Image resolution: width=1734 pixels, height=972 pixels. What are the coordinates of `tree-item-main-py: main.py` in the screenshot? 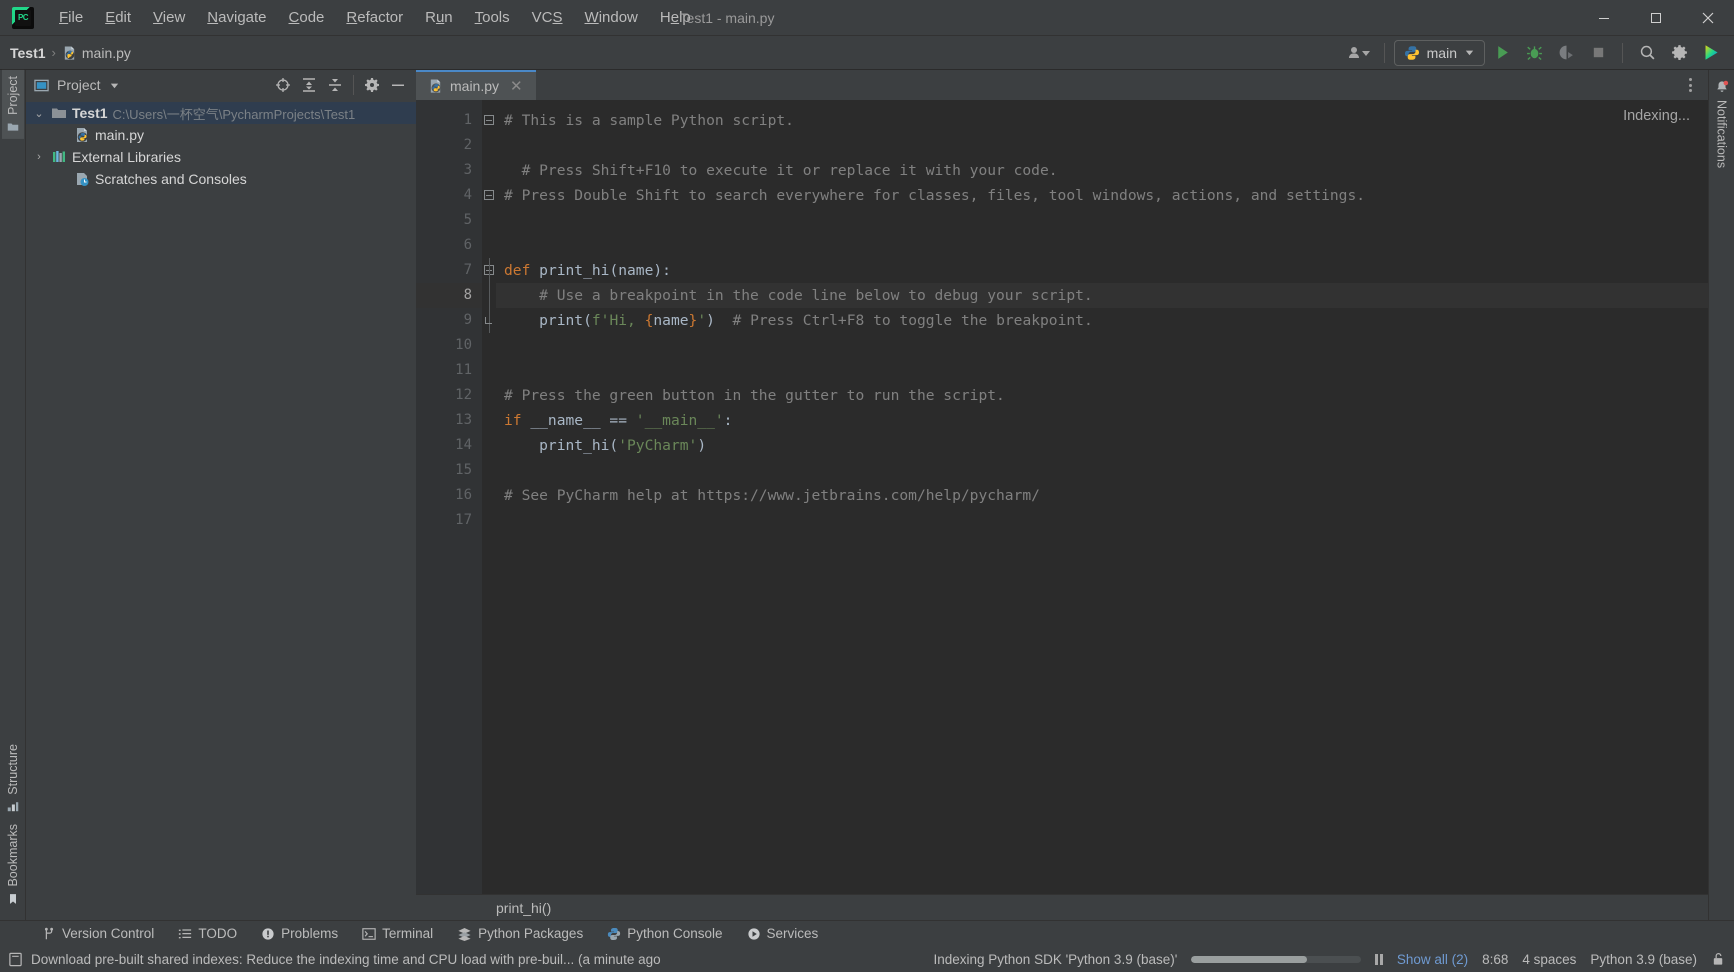 It's located at (221, 135).